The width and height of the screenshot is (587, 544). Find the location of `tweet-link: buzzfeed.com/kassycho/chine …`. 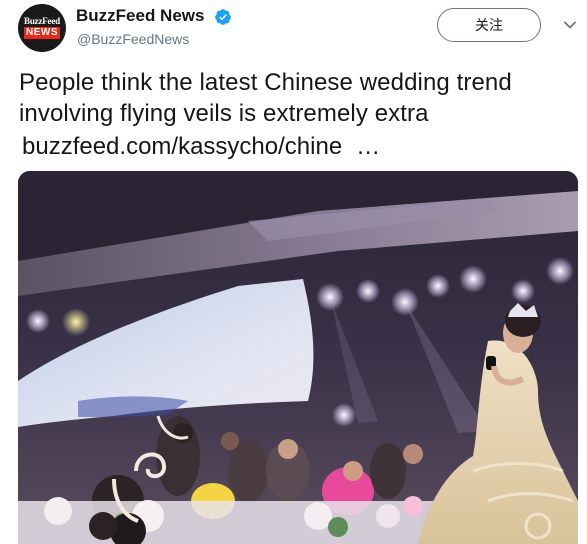

tweet-link: buzzfeed.com/kassycho/chine … is located at coordinates (201, 146).